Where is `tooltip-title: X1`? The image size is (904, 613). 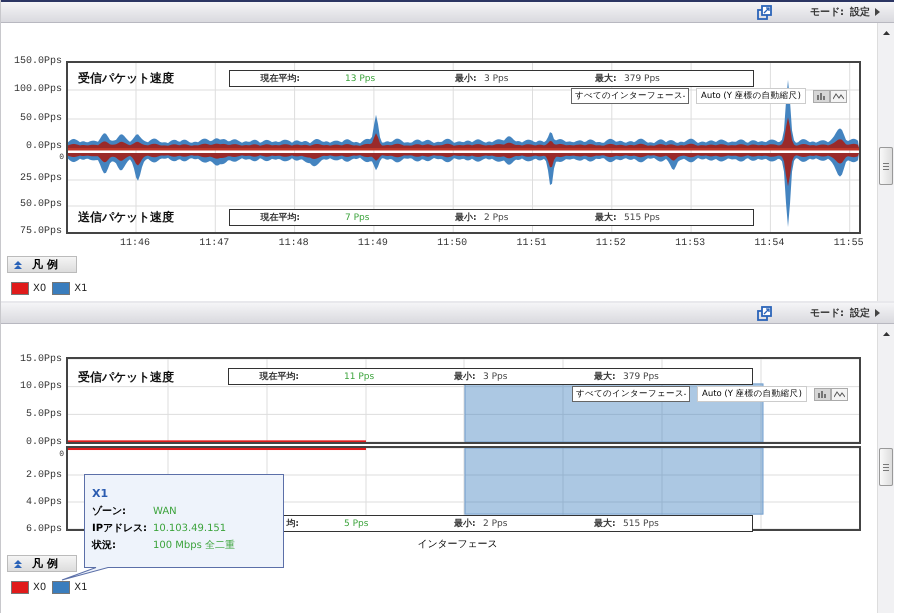
tooltip-title: X1 is located at coordinates (101, 493).